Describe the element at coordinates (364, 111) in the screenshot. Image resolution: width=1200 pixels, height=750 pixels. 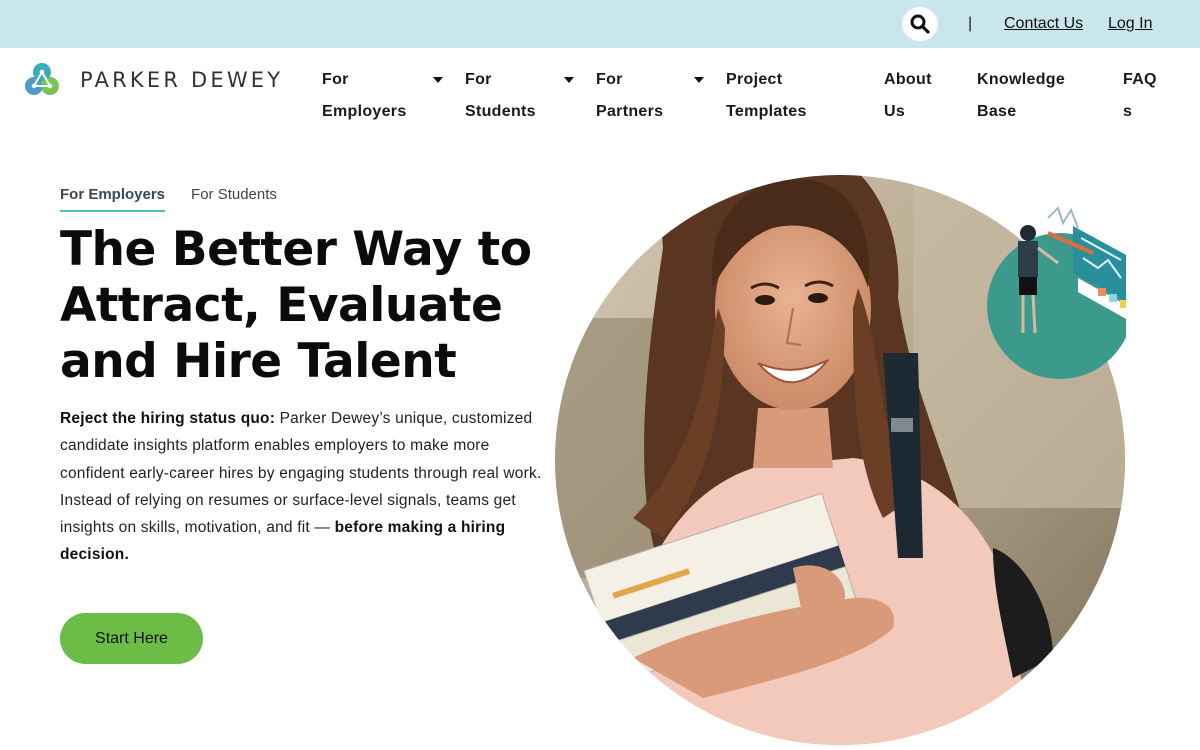
I see `nav-label-line2: Employers` at that location.